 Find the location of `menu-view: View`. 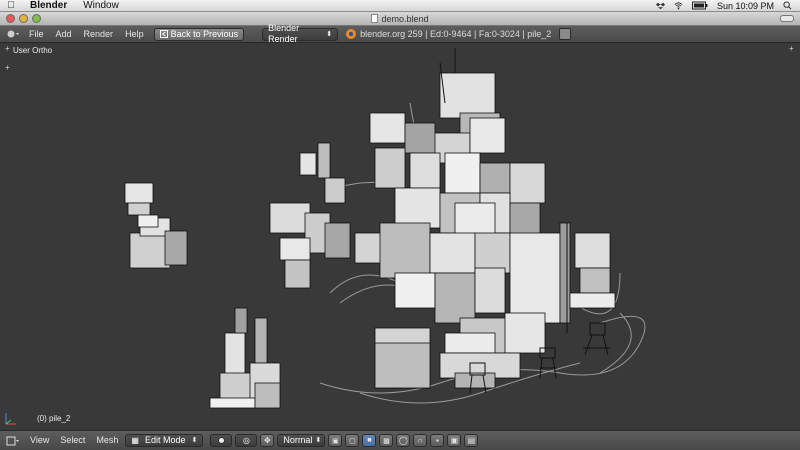

menu-view: View is located at coordinates (39, 440).